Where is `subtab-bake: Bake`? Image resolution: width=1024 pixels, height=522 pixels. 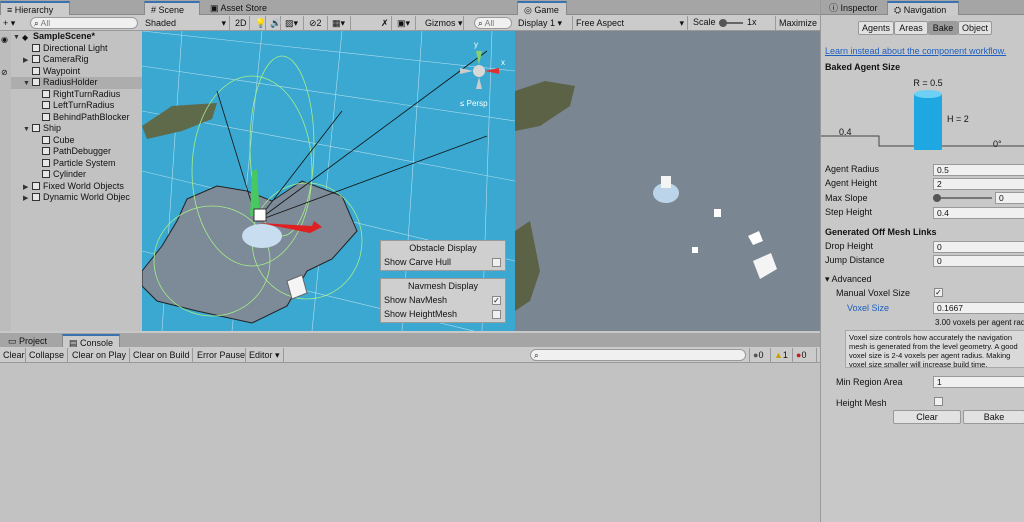
subtab-bake: Bake is located at coordinates (943, 28).